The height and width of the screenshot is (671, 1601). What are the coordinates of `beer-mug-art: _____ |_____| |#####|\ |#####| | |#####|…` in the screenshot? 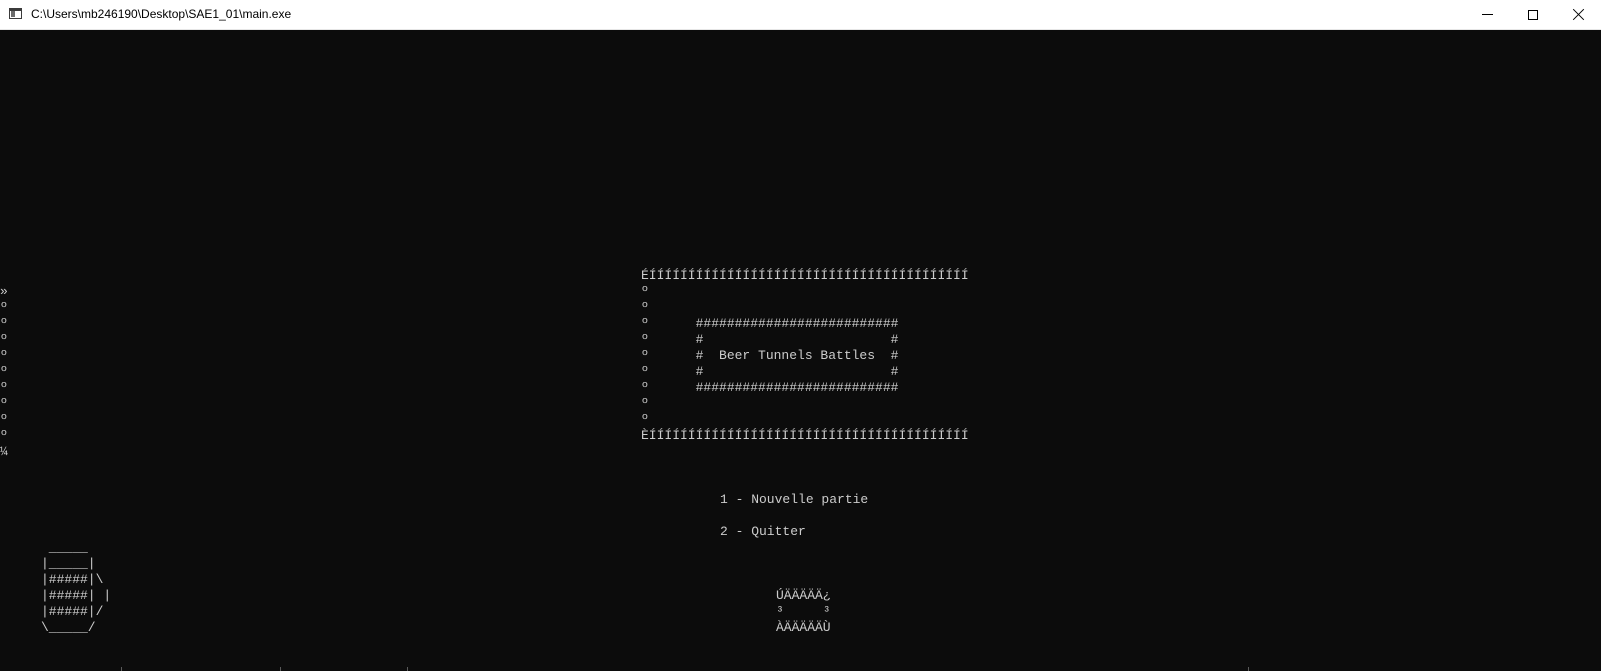 It's located at (76, 587).